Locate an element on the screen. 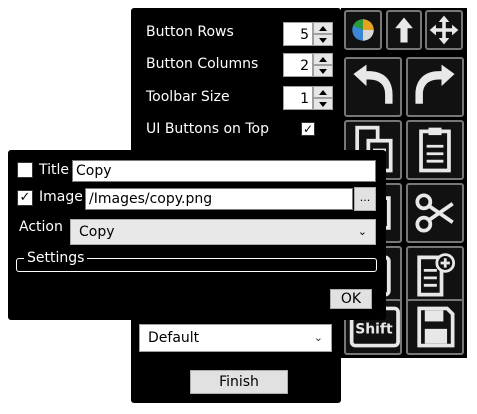  button-rows-value: 5 is located at coordinates (298, 34).